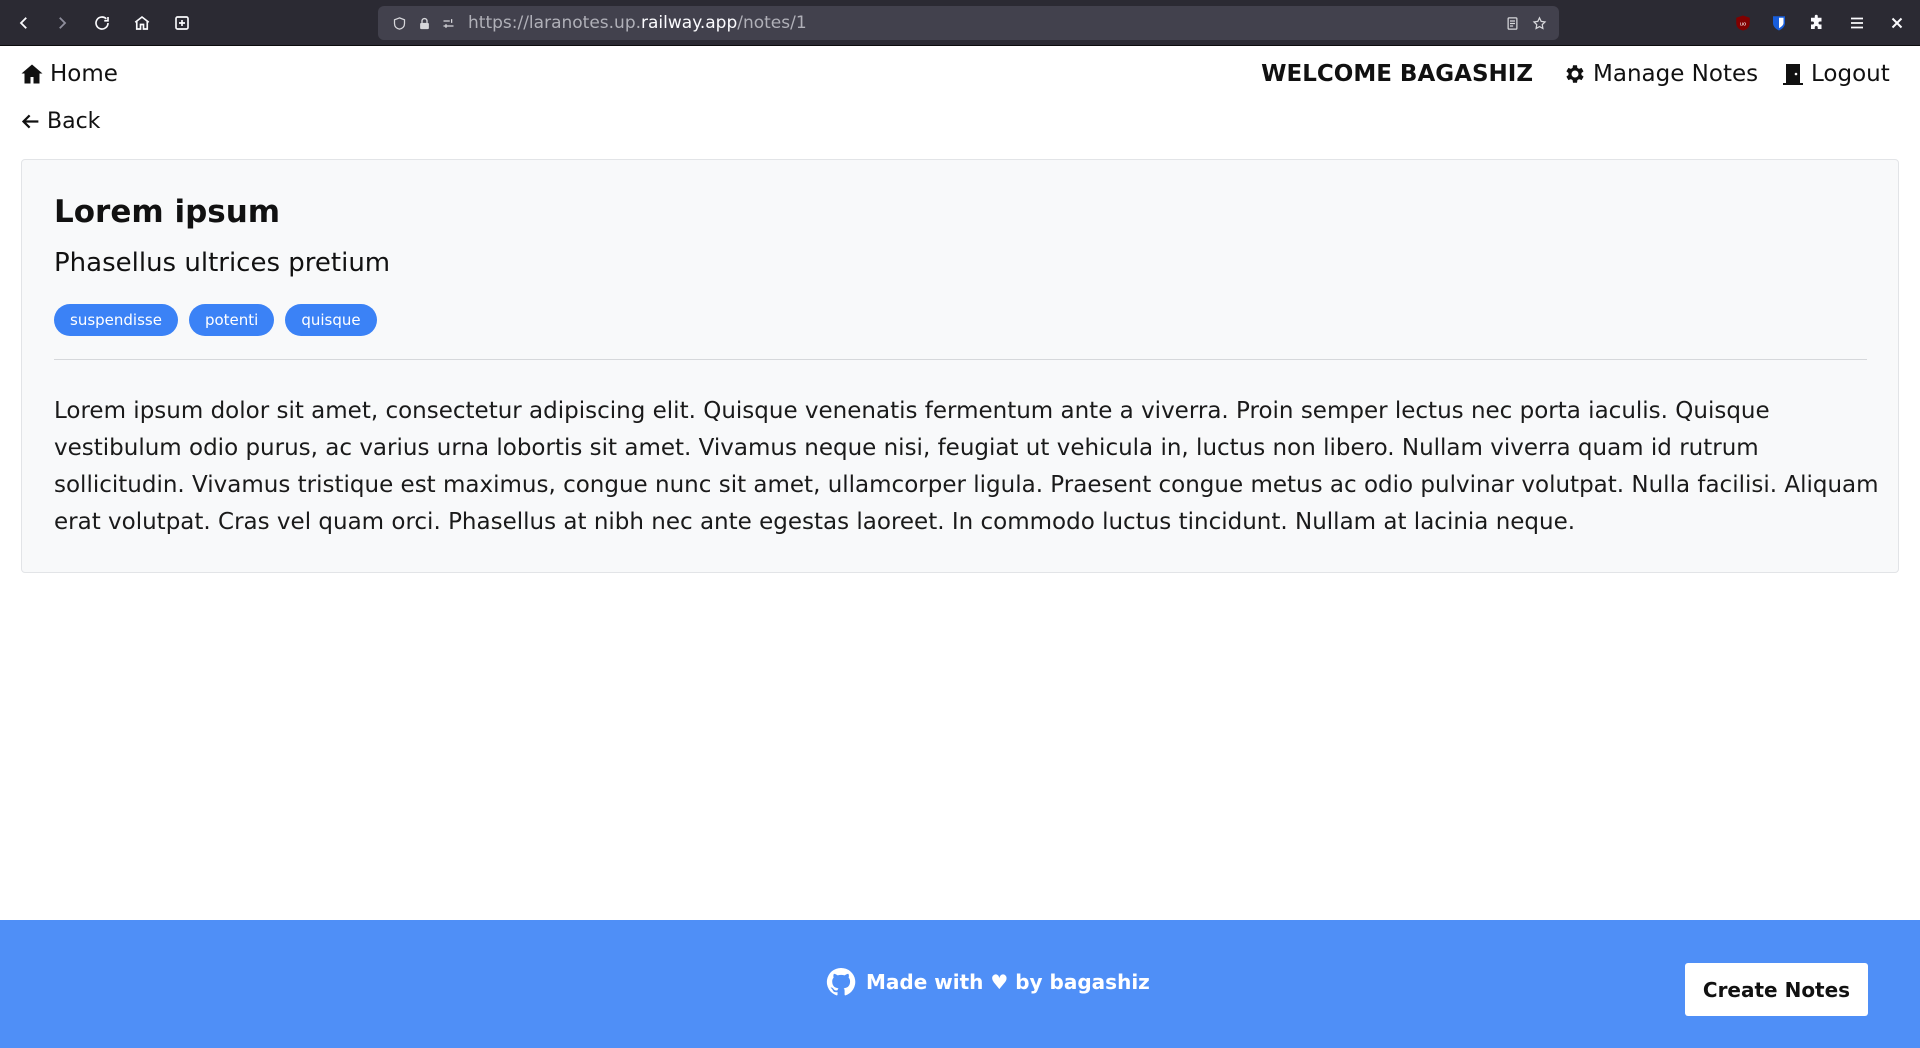  I want to click on footer-credit: Made with ♥ by bagashiz, so click(987, 982).